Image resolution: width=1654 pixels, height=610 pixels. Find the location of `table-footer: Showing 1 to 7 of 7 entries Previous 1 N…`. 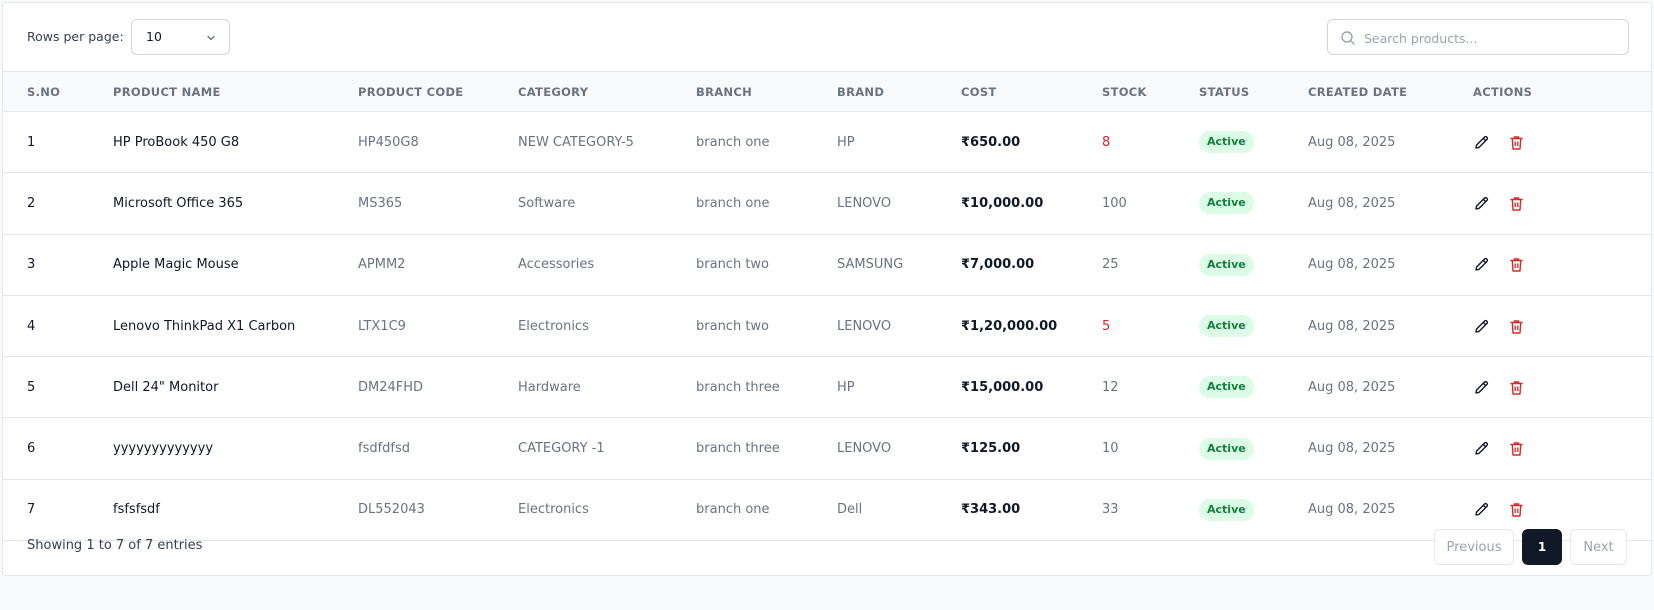

table-footer: Showing 1 to 7 of 7 entries Previous 1 N… is located at coordinates (827, 542).